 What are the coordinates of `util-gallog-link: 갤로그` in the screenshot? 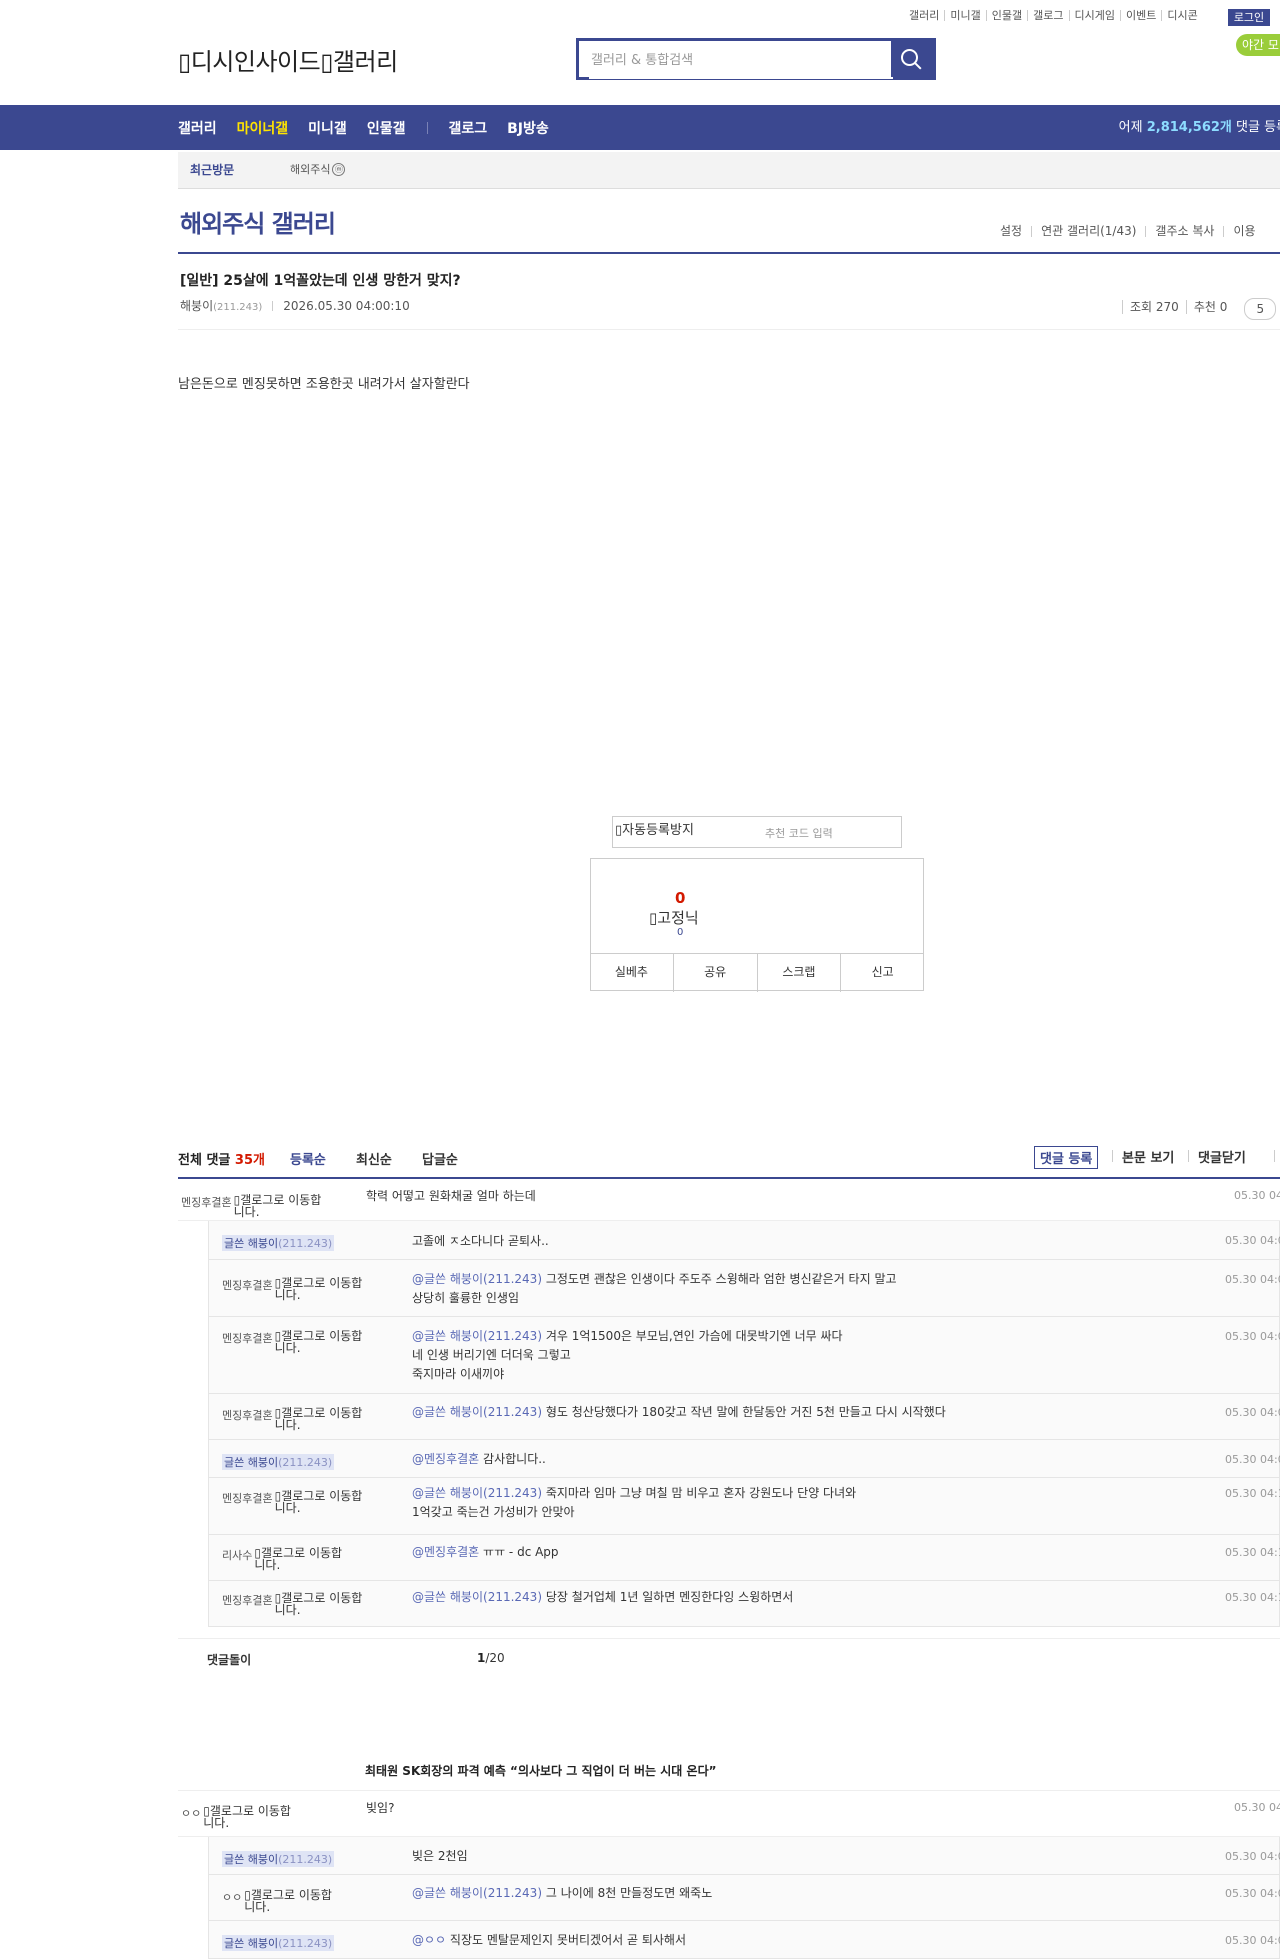 It's located at (1049, 15).